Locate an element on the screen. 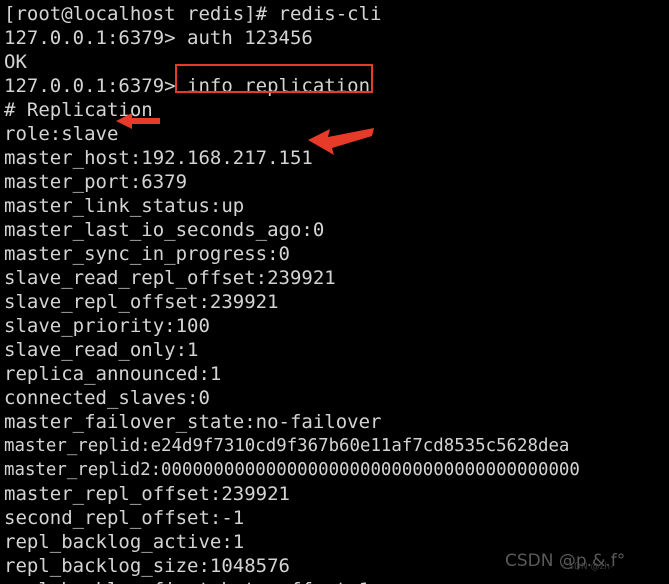 This screenshot has height=584, width=669. terminal-line-auth-response: OK is located at coordinates (15, 62).